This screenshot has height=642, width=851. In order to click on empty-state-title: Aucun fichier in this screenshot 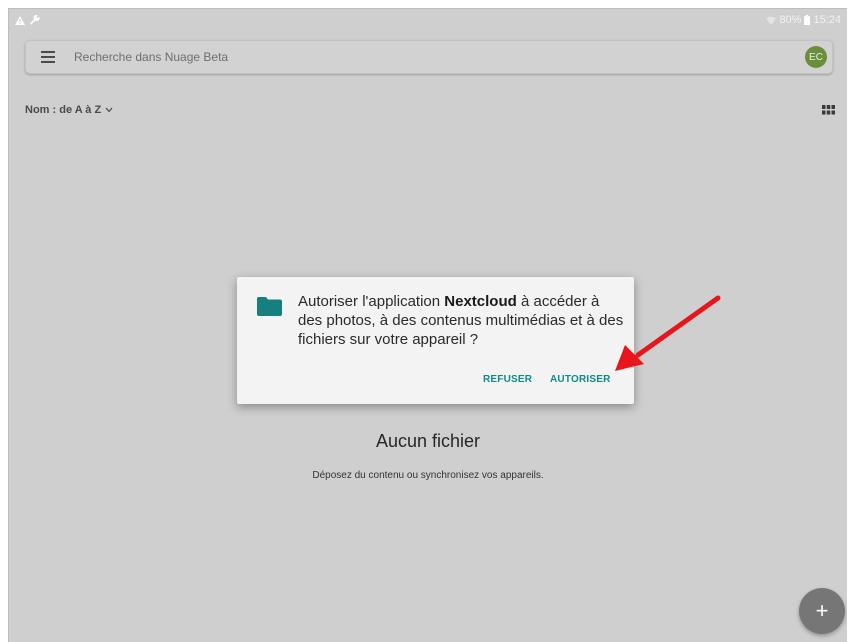, I will do `click(428, 441)`.